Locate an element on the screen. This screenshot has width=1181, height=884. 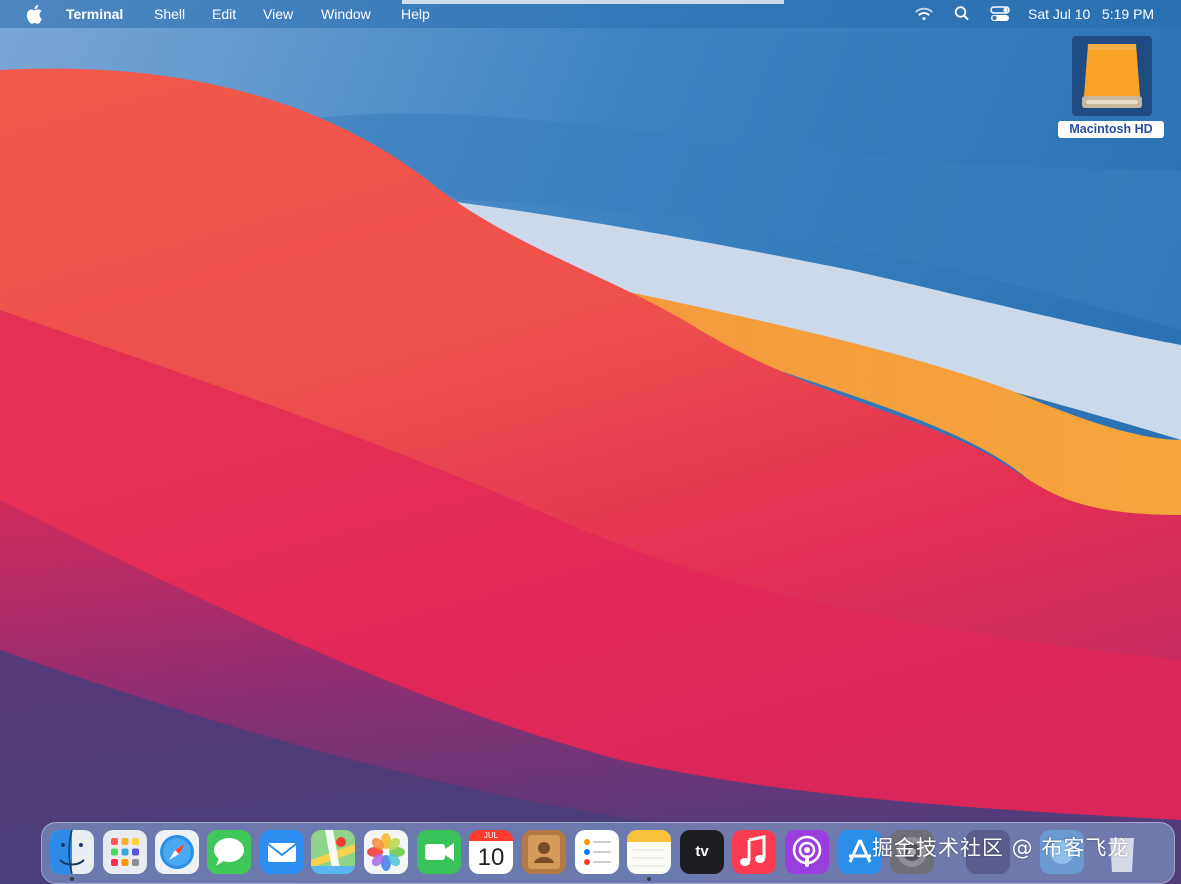
macintosh-hd-icon is located at coordinates (1112, 76).